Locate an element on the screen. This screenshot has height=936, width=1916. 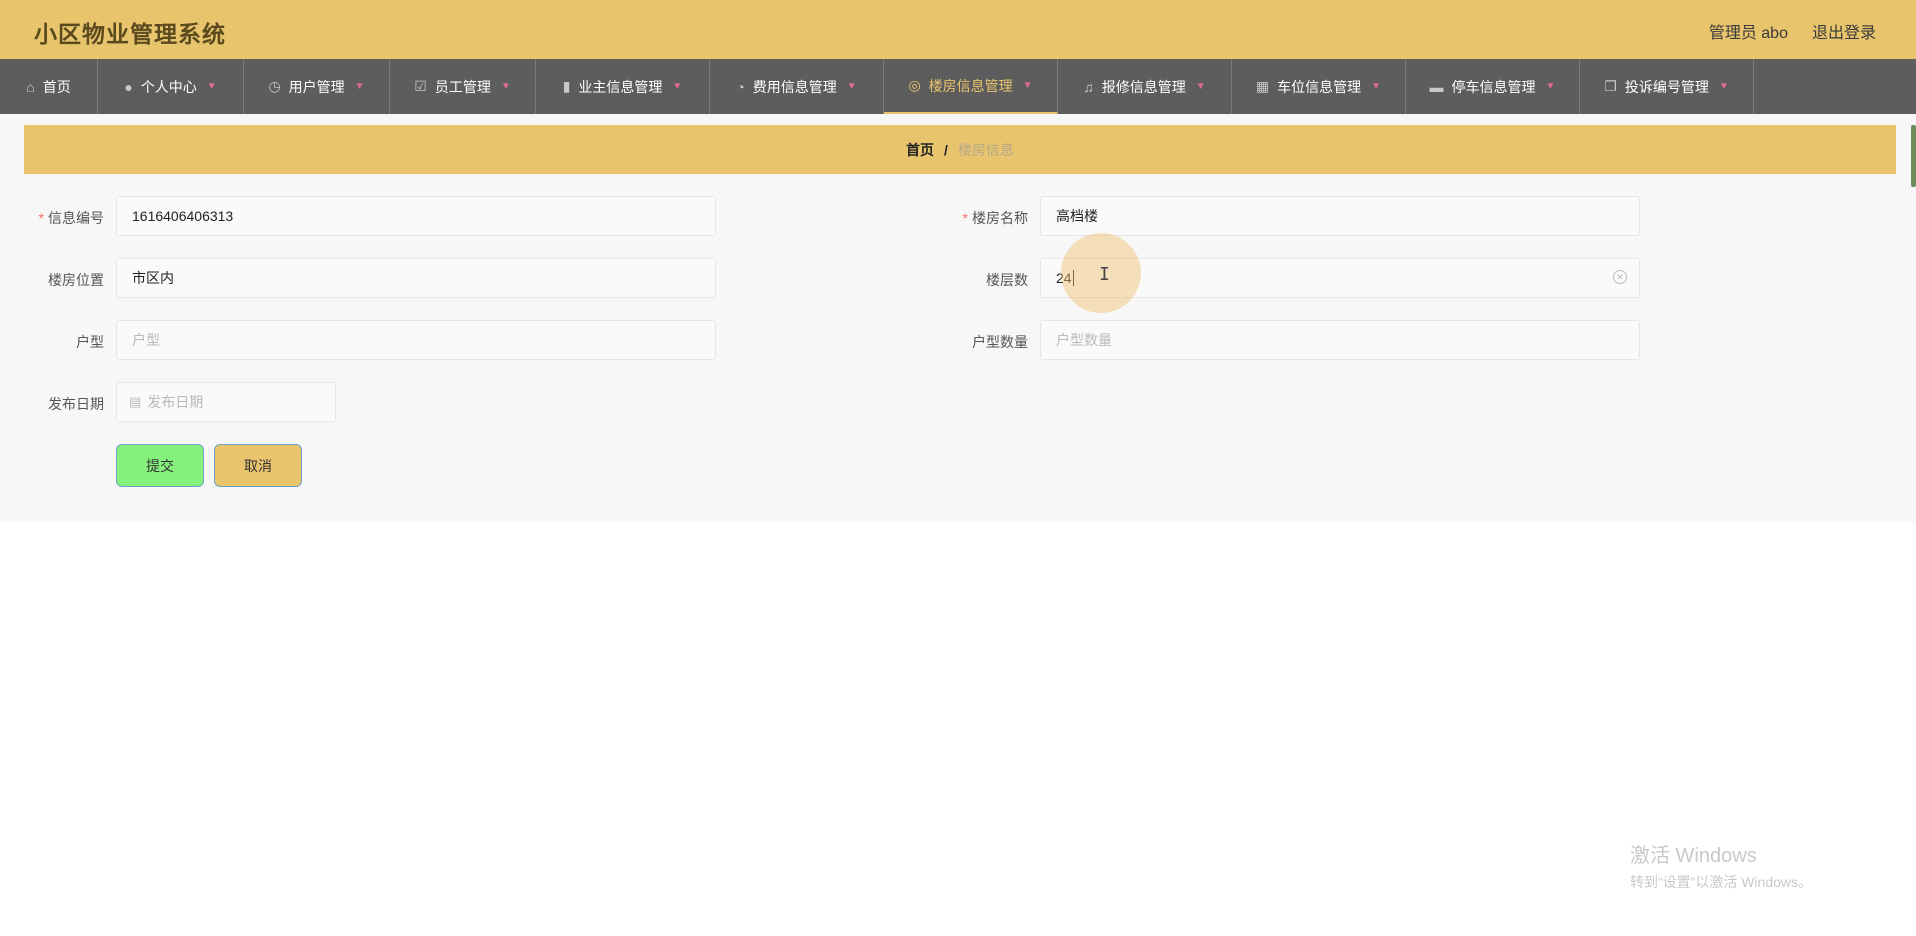
building-name-label: * 楼房名称 is located at coordinates (995, 218).